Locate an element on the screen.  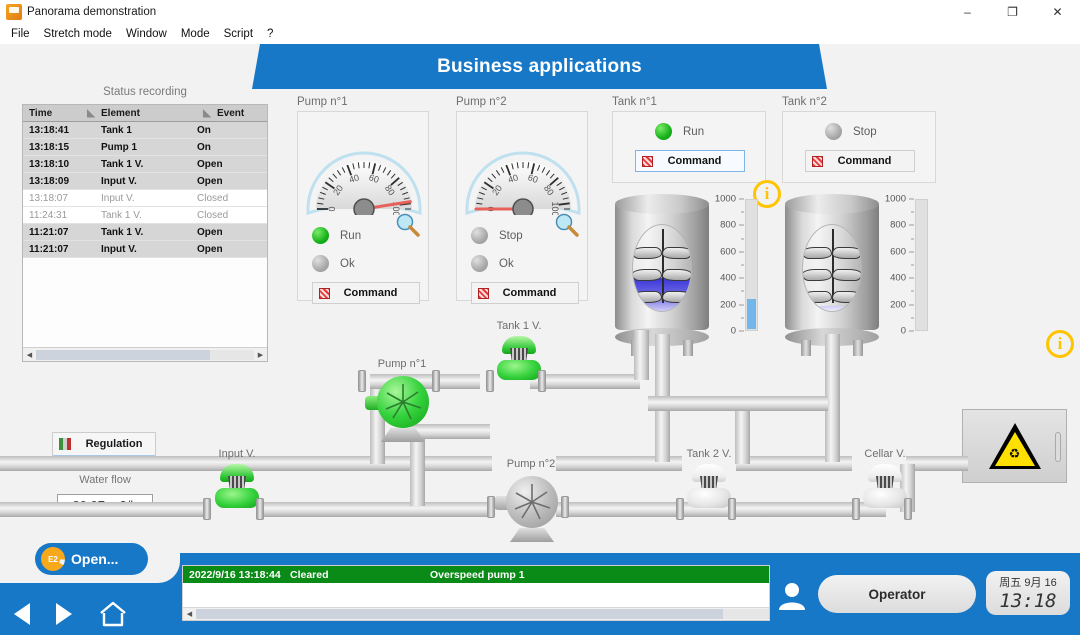
filter-icon-element: ◣ is located at coordinates (207, 113).